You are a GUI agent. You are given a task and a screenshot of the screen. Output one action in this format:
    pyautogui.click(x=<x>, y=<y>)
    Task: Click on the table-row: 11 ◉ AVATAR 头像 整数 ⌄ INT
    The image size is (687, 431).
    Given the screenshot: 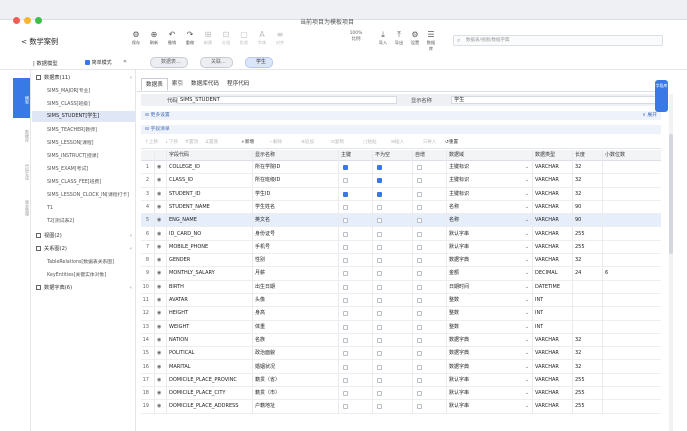 What is the action you would take?
    pyautogui.click(x=401, y=301)
    